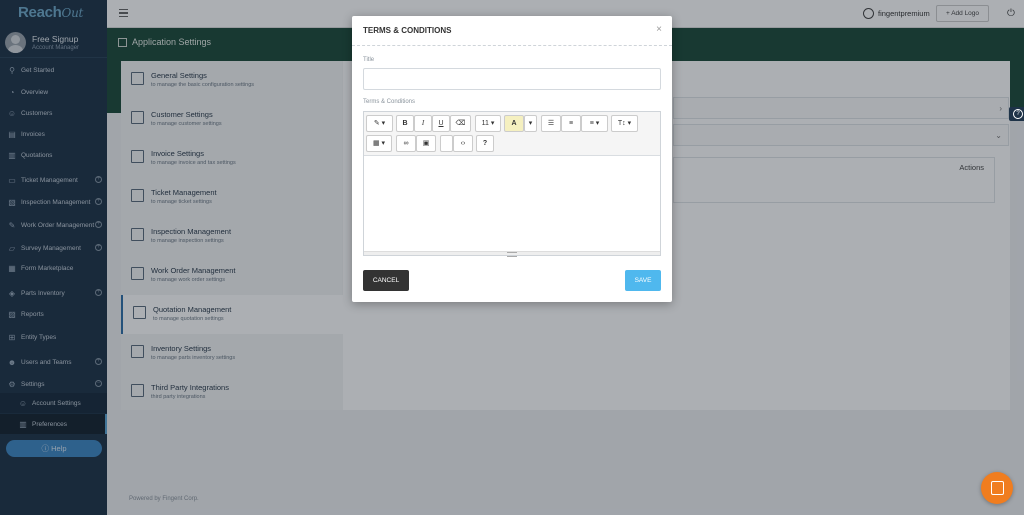 This screenshot has width=1024, height=515. I want to click on style-dropdown: ✎ ▾, so click(379, 123).